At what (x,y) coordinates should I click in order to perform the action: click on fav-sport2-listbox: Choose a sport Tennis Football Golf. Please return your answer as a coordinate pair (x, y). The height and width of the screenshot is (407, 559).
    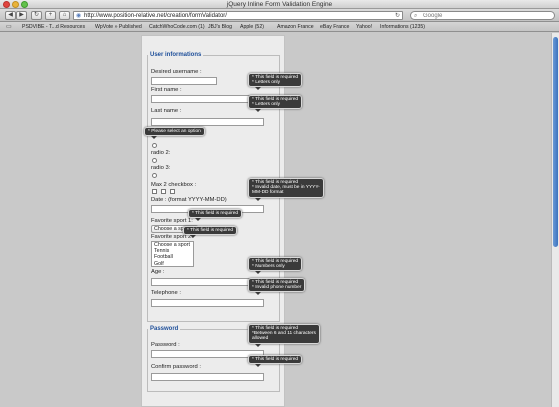
    Looking at the image, I should click on (172, 254).